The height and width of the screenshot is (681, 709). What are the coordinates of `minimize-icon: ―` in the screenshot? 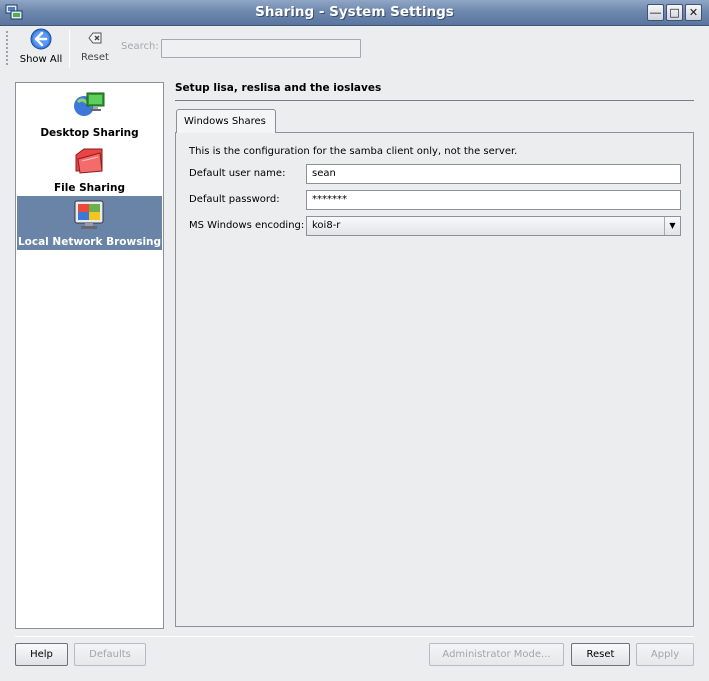 It's located at (655, 12).